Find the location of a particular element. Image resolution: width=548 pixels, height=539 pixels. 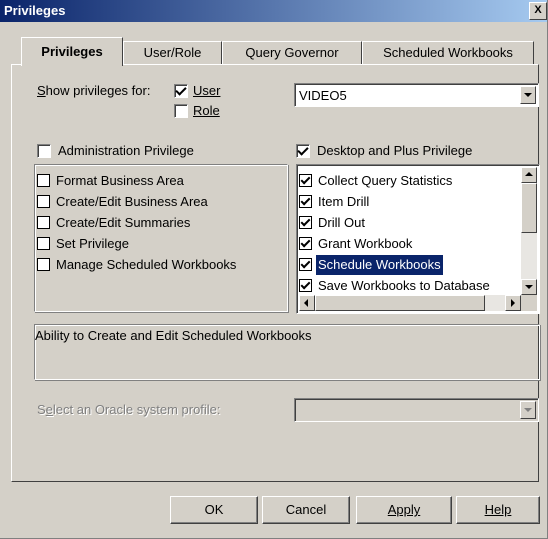

scroll-left-icon is located at coordinates (307, 303).